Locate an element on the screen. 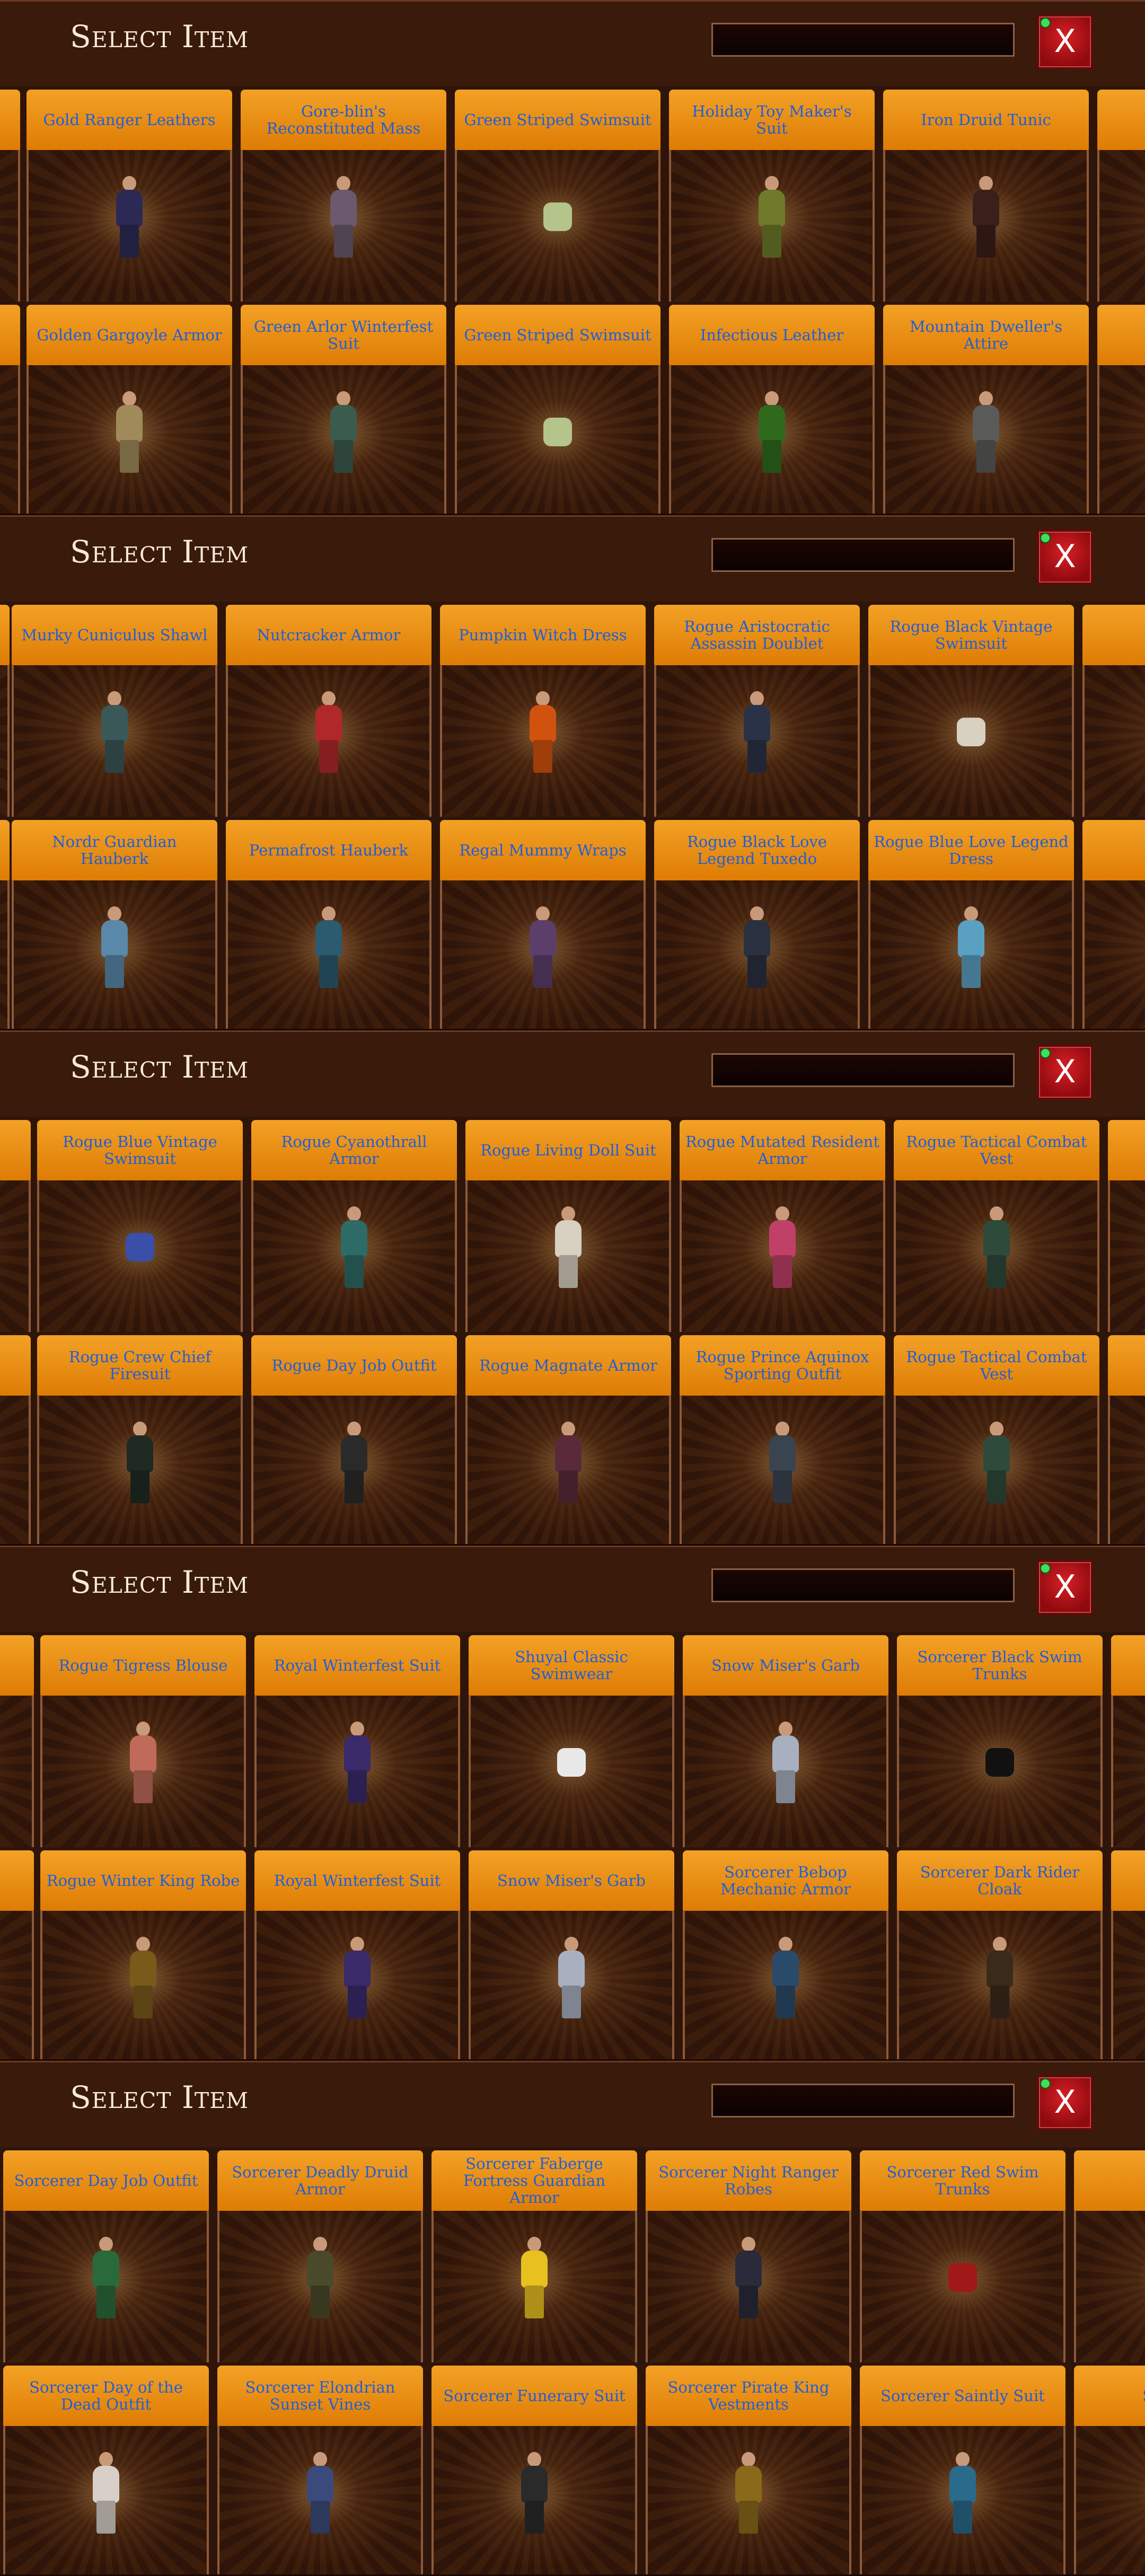  item-tile: Ro is located at coordinates (1125, 1438).